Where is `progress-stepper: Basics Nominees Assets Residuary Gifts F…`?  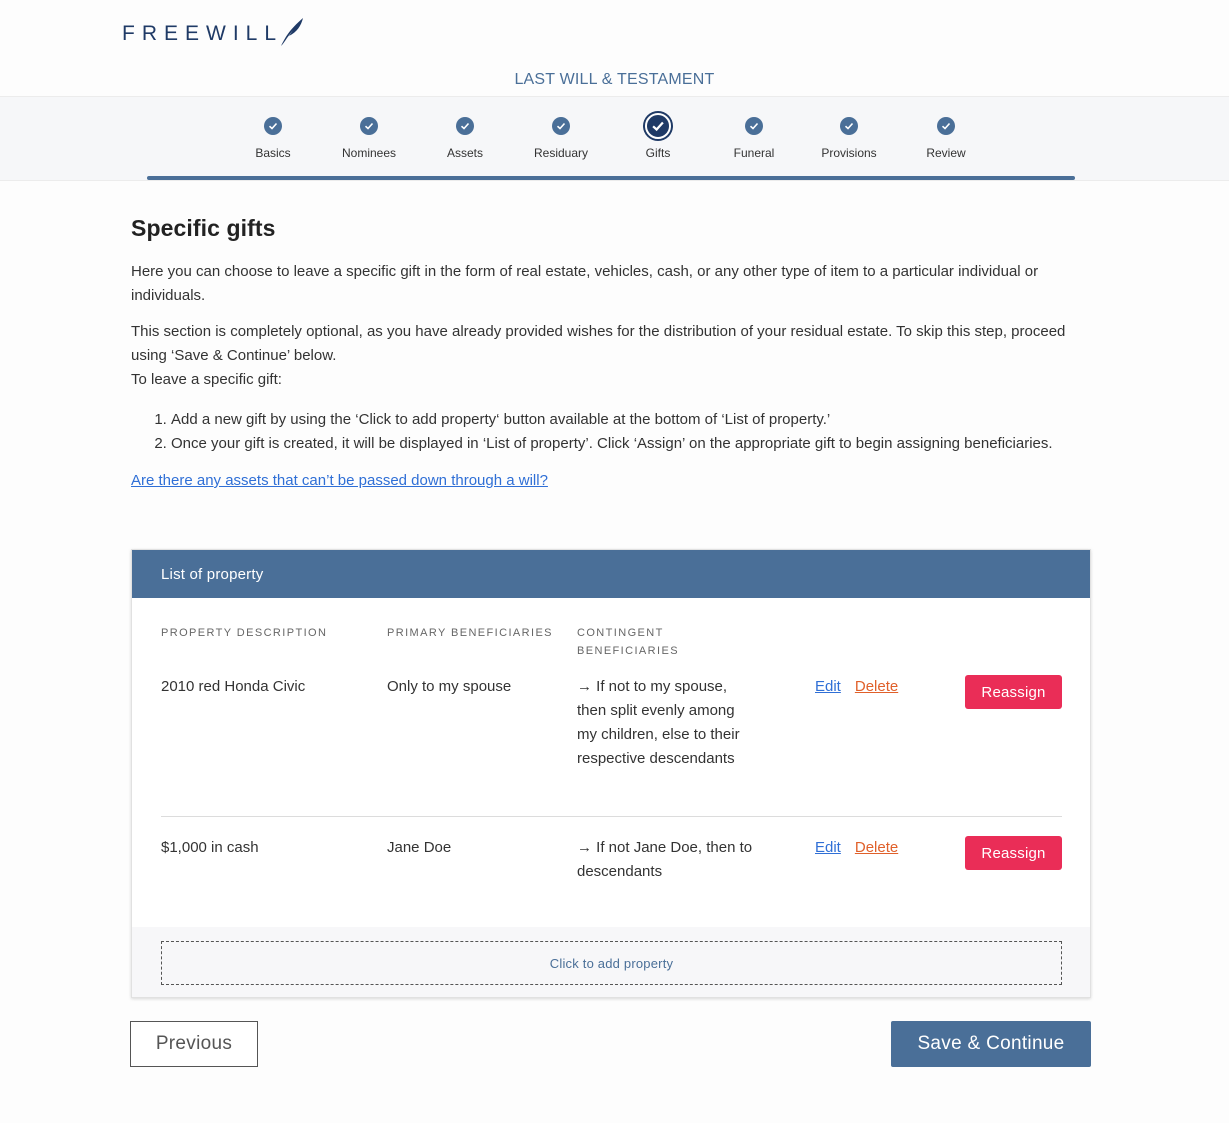 progress-stepper: Basics Nominees Assets Residuary Gifts F… is located at coordinates (614, 138).